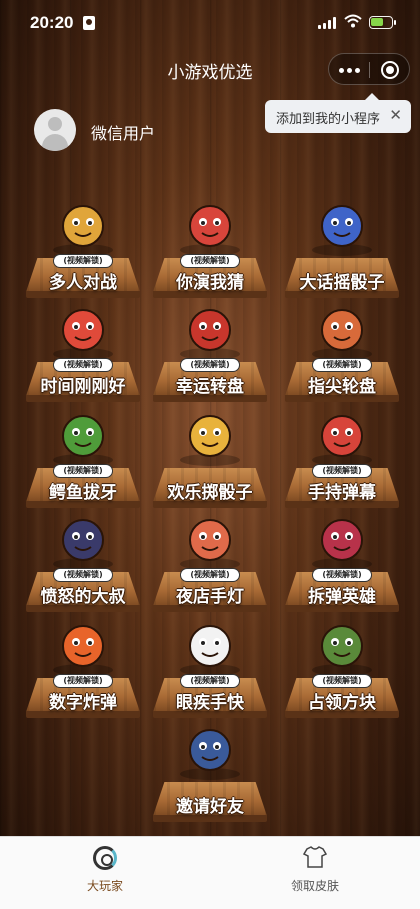 The width and height of the screenshot is (420, 909). Describe the element at coordinates (210, 469) in the screenshot. I see `game-tile: 欢乐掷骰子` at that location.